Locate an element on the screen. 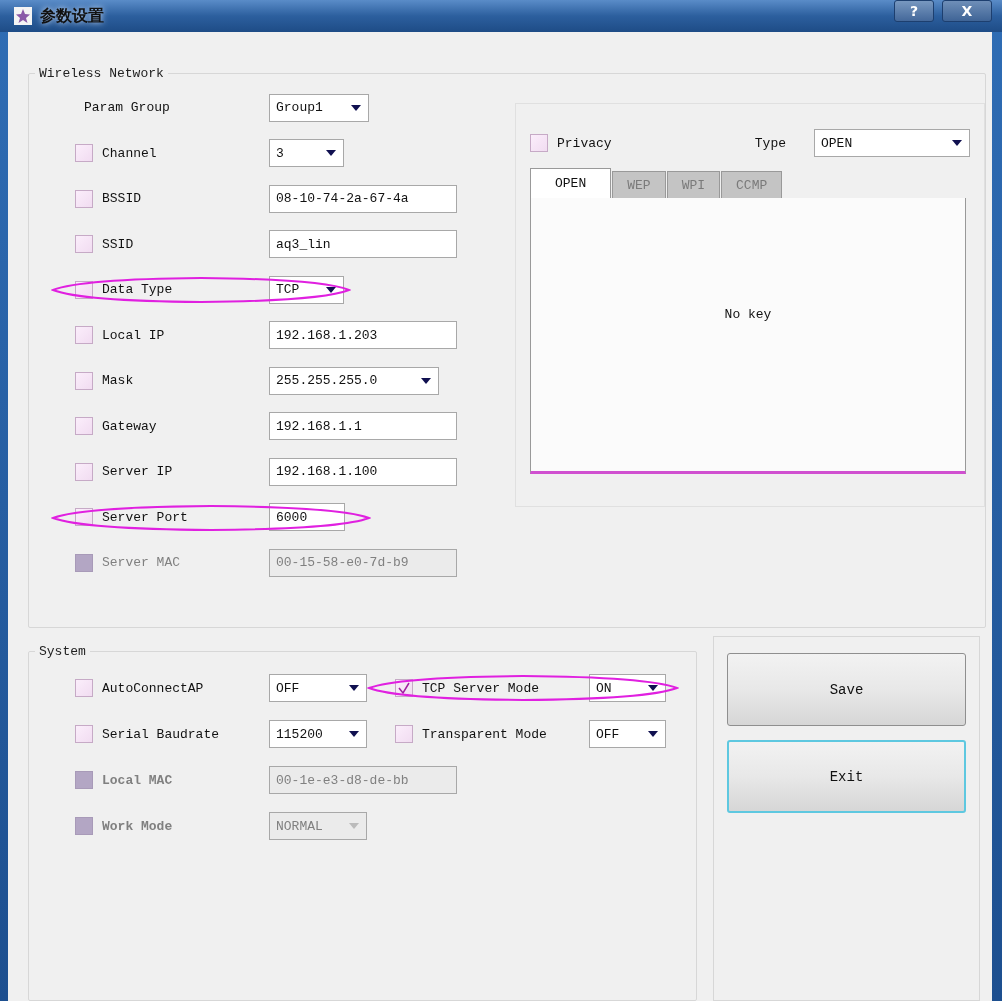  input-field: 192.168.1.203 is located at coordinates (363, 335).